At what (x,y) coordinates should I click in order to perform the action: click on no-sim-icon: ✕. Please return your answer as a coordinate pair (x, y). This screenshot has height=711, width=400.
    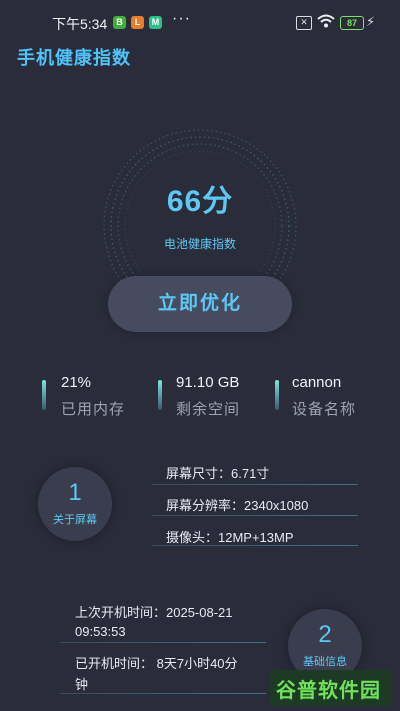
    Looking at the image, I should click on (304, 23).